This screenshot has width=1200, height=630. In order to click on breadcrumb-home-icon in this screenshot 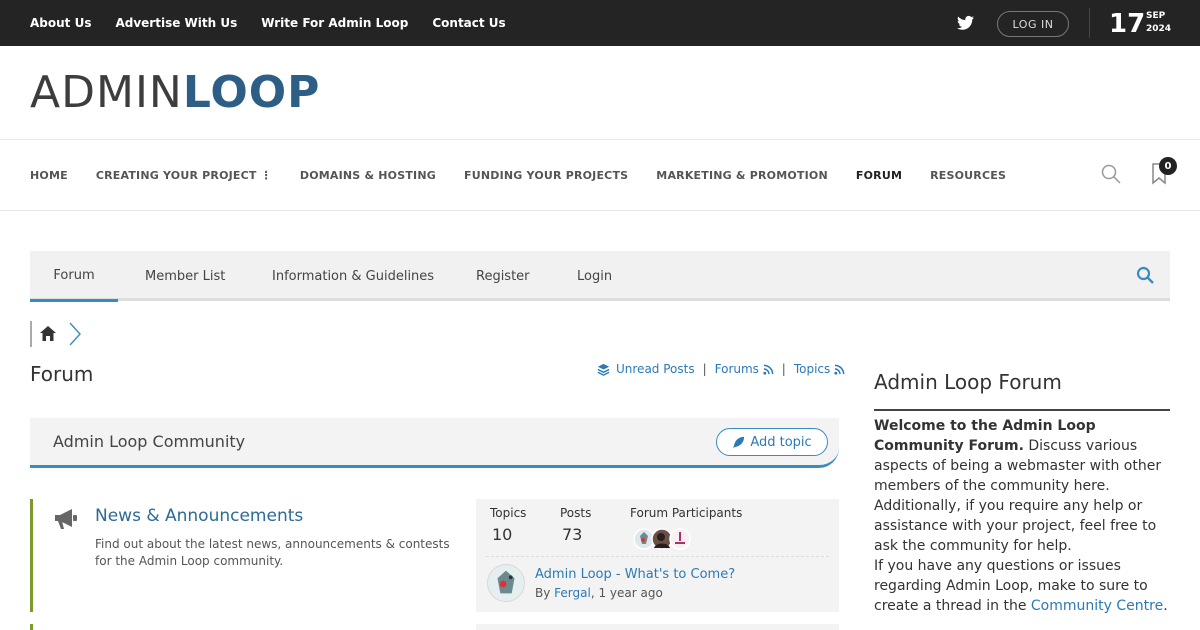, I will do `click(56, 334)`.